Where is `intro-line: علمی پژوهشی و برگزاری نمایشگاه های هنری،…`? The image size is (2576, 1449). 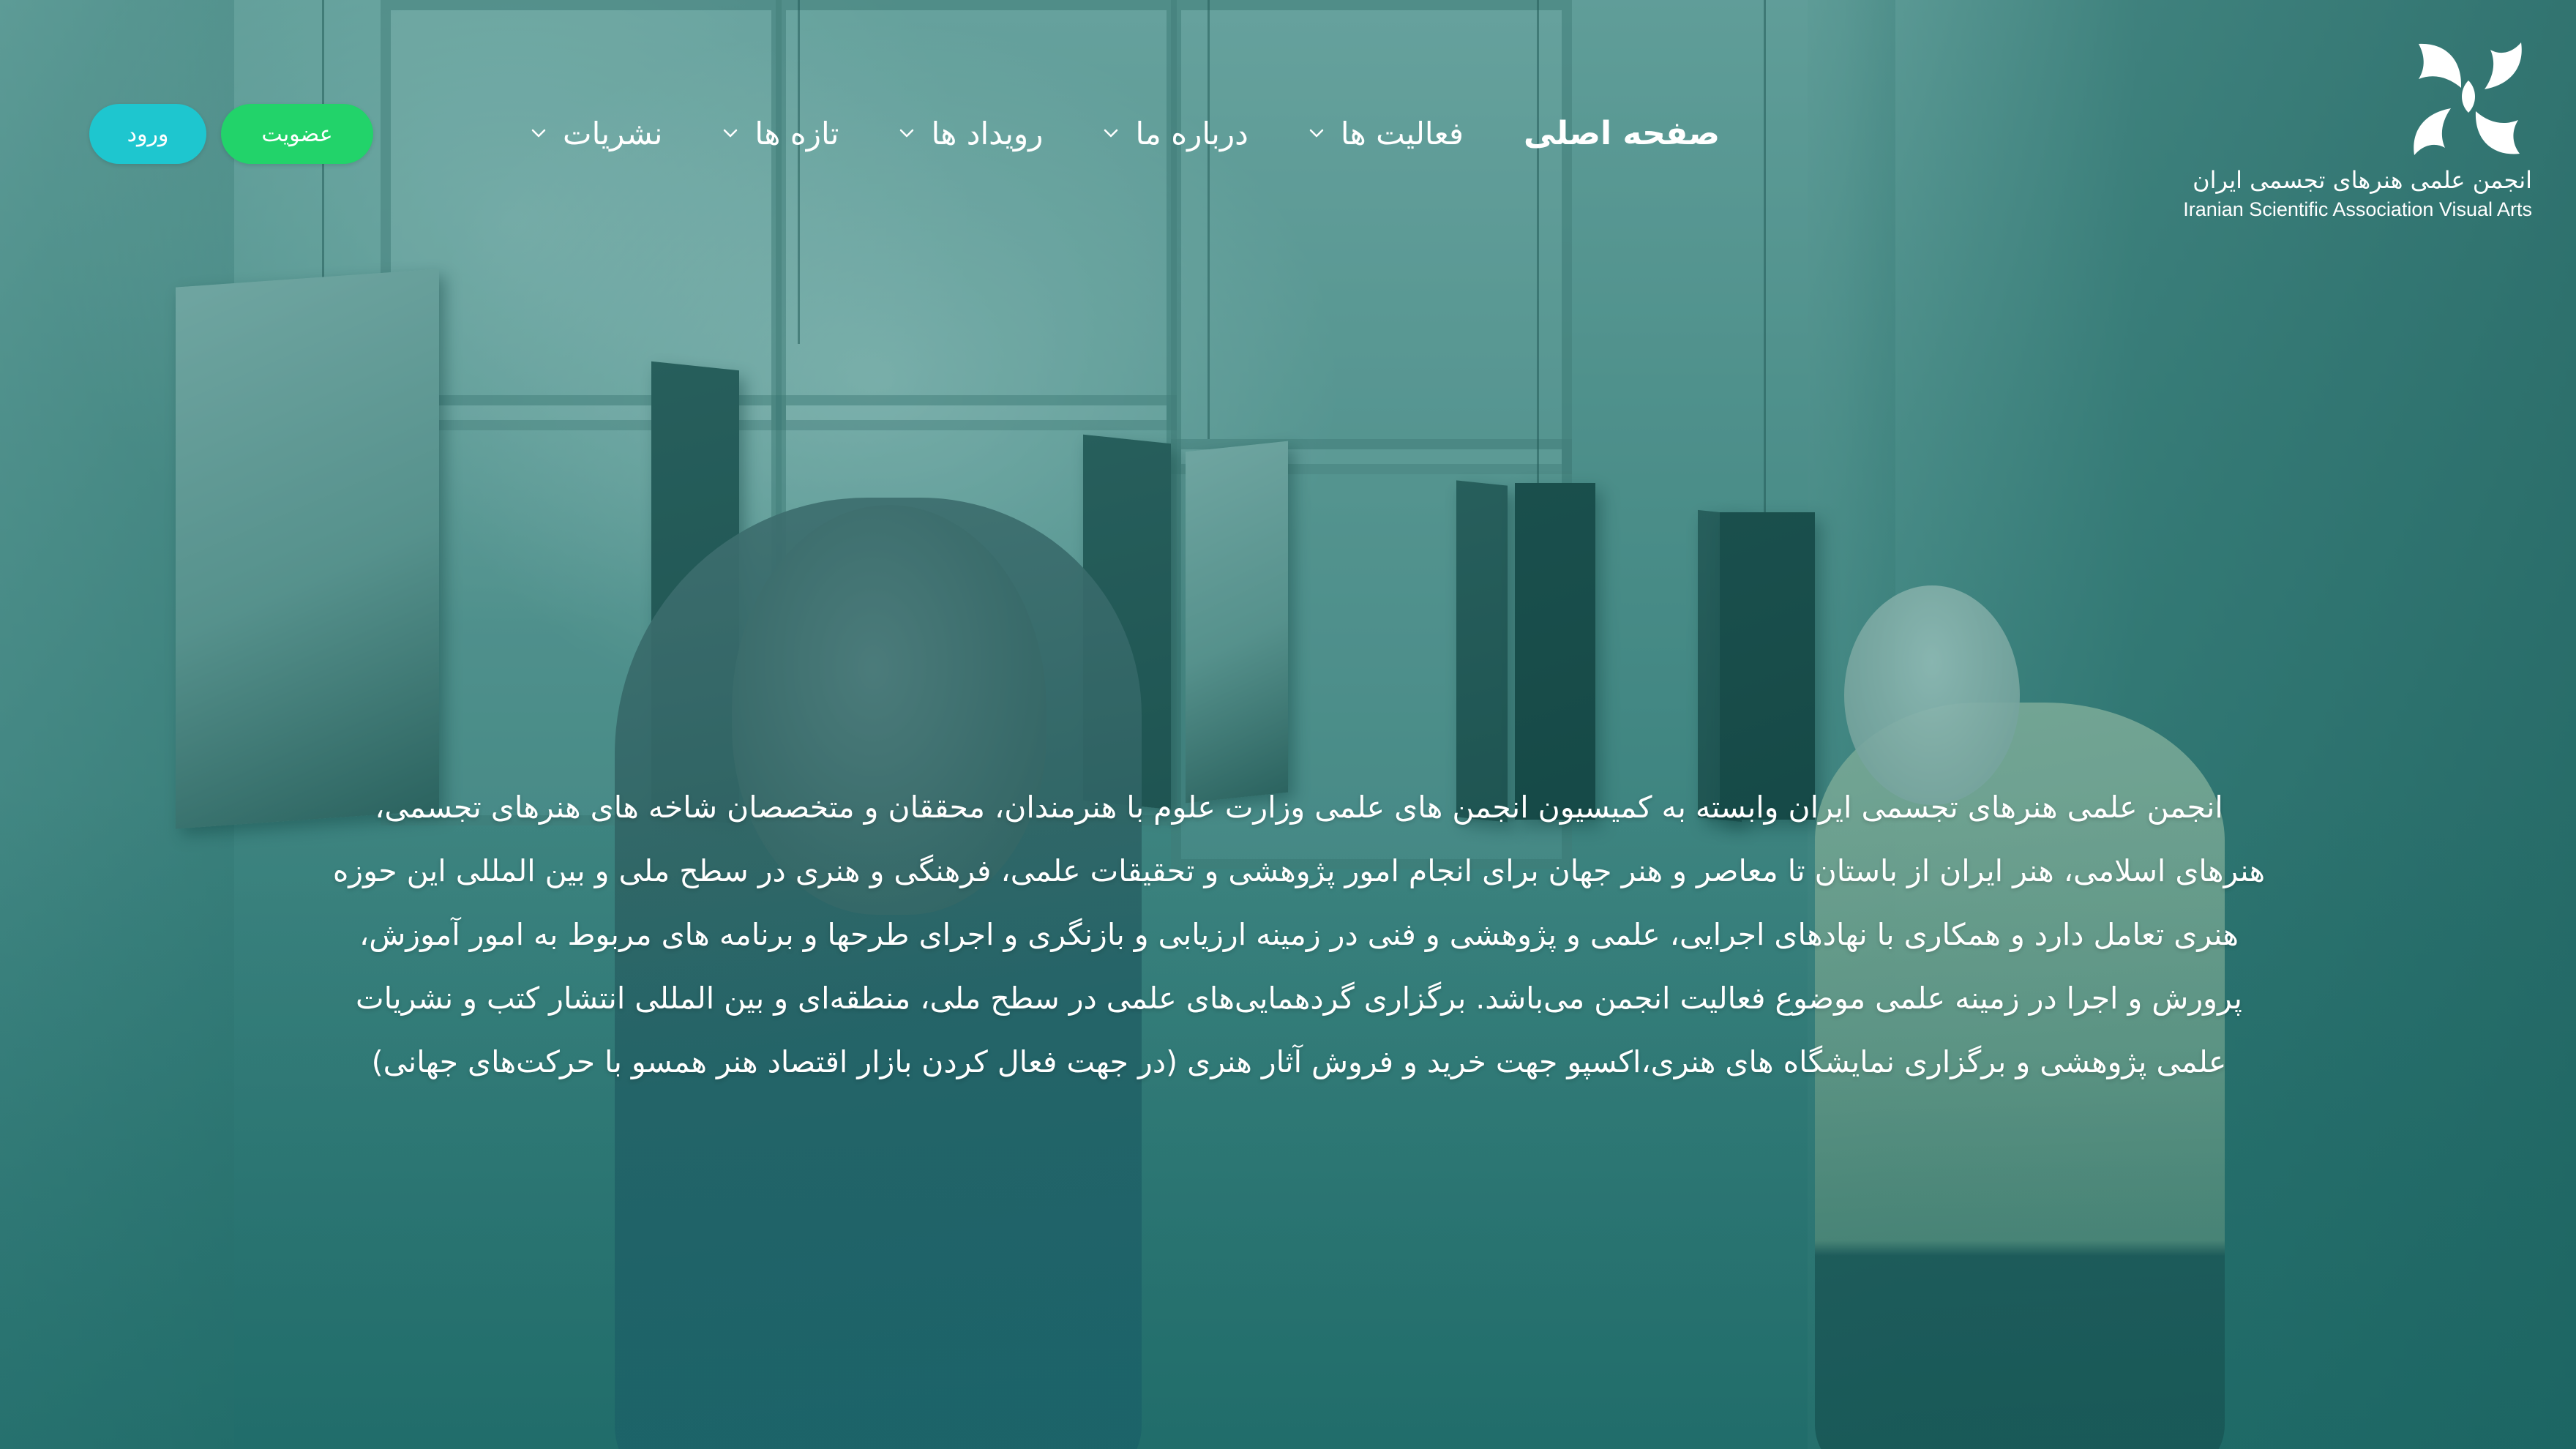
intro-line: علمی پژوهشی و برگزاری نمایشگاه های هنری،… is located at coordinates (1299, 1061).